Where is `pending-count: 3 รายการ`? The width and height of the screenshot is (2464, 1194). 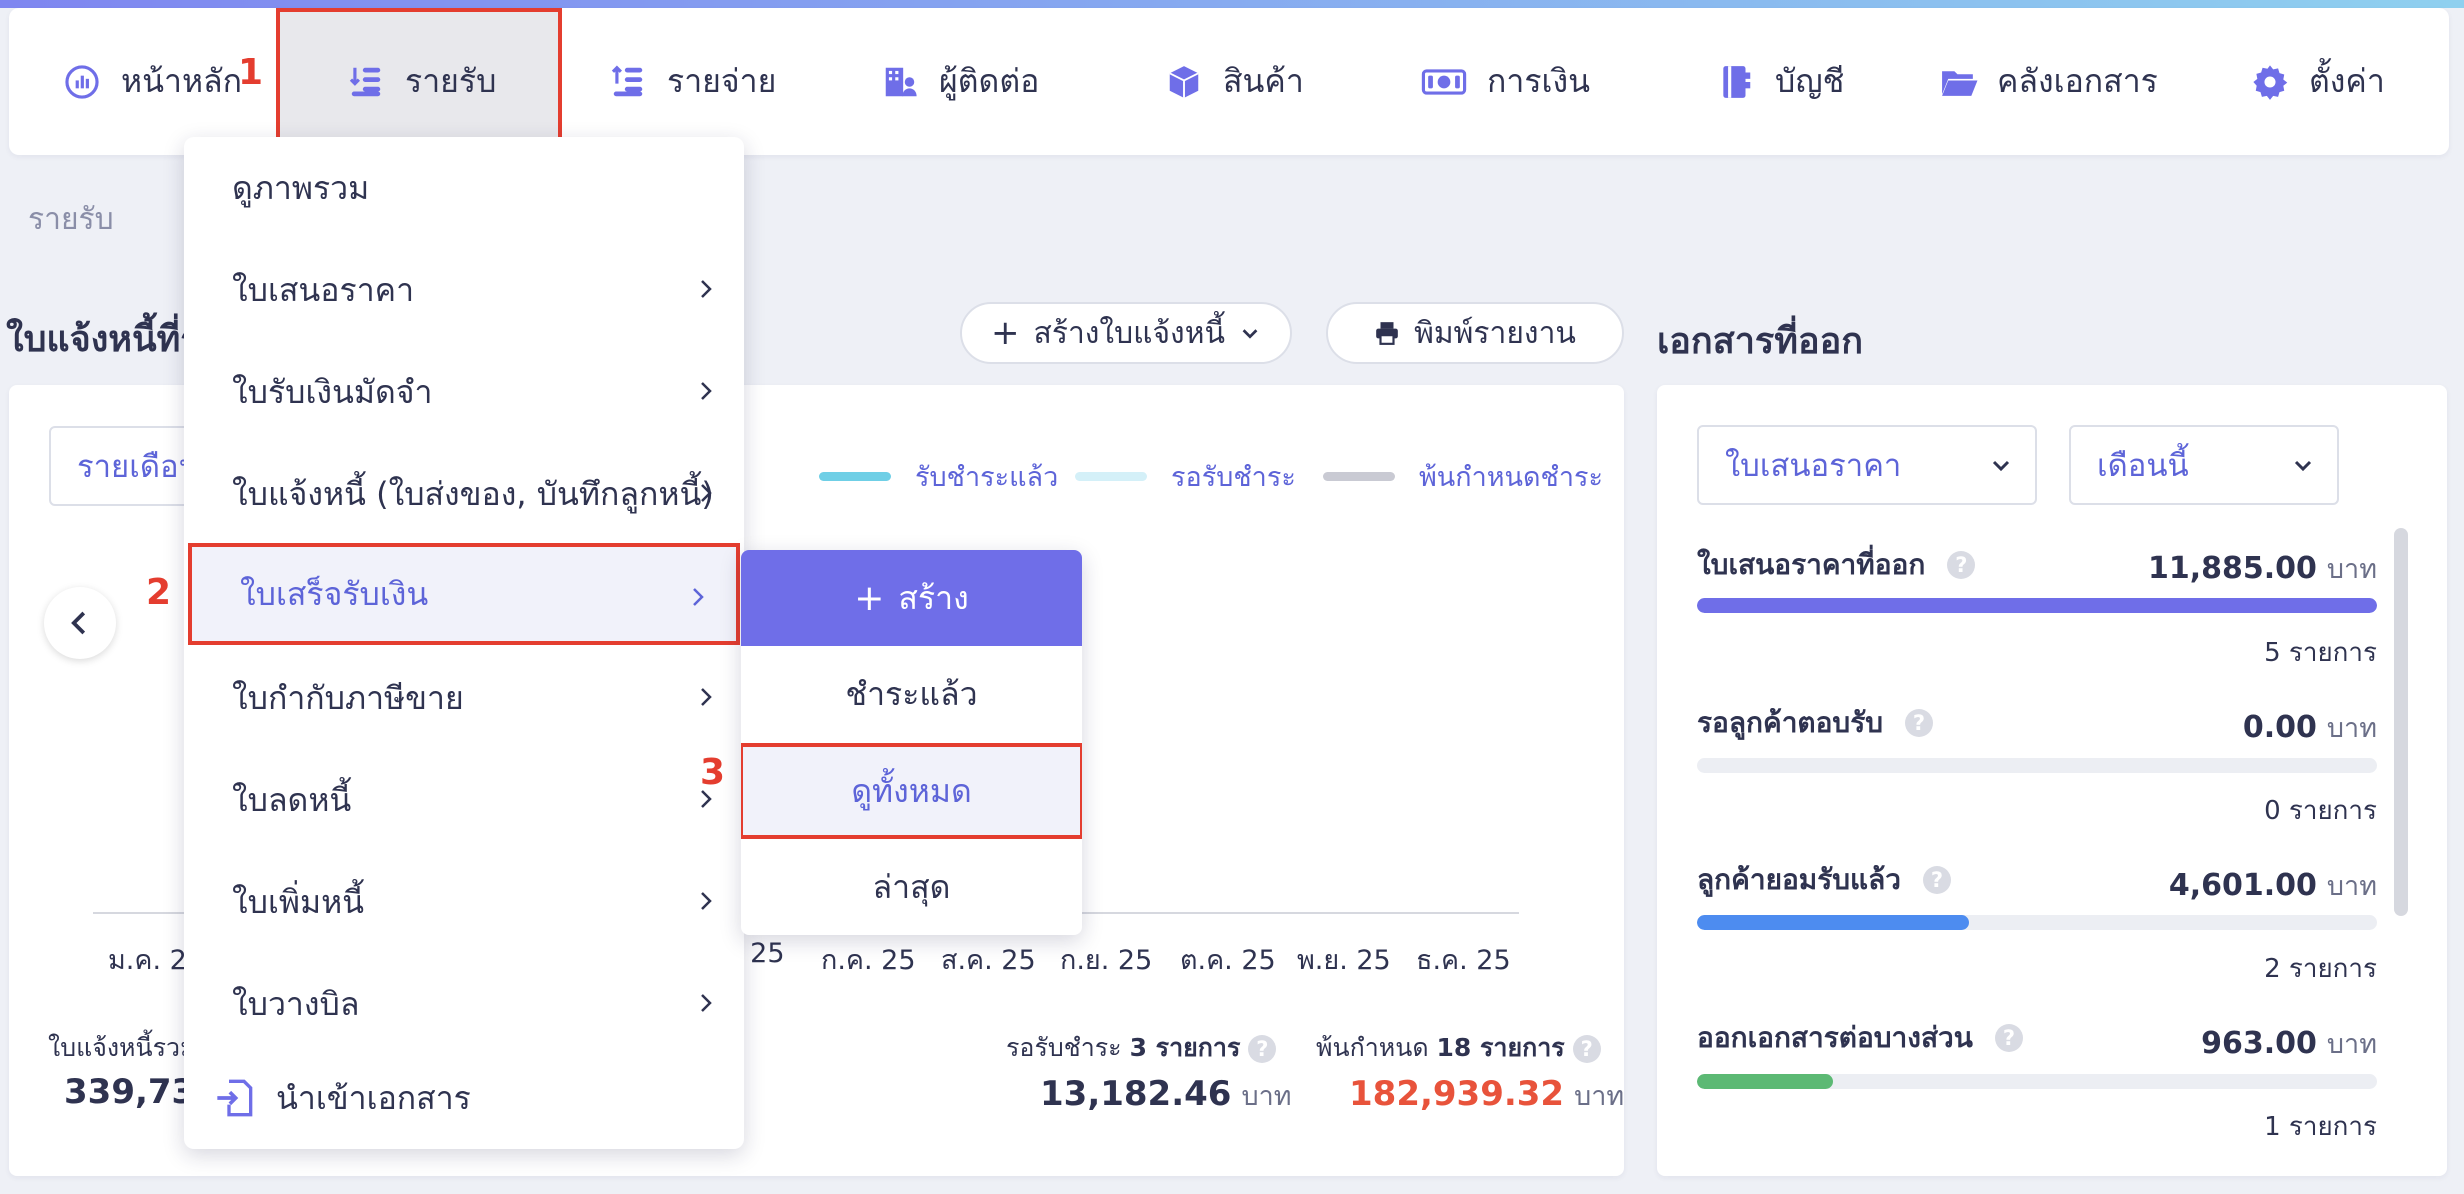 pending-count: 3 รายการ is located at coordinates (1185, 1047).